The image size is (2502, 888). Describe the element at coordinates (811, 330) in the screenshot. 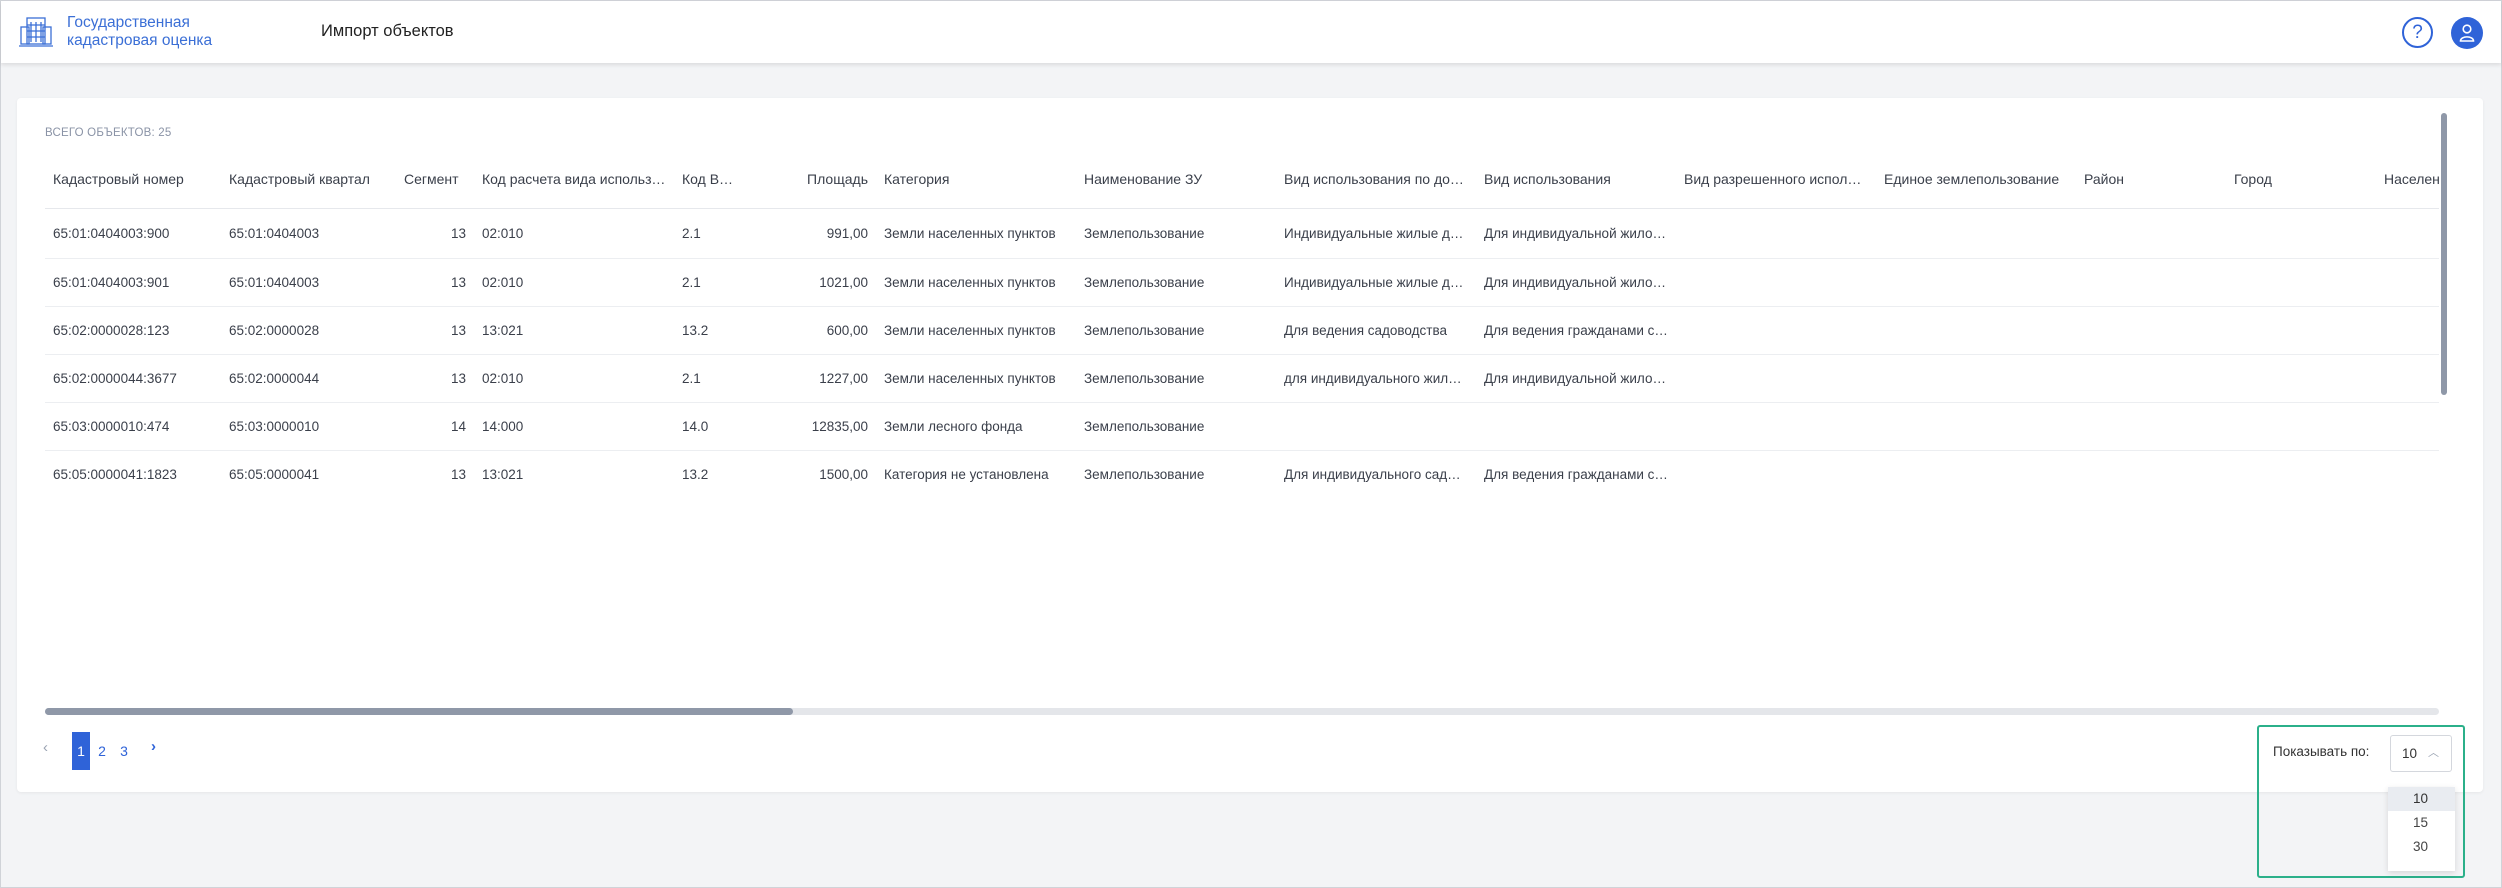

I see `table-cell: 600,00` at that location.